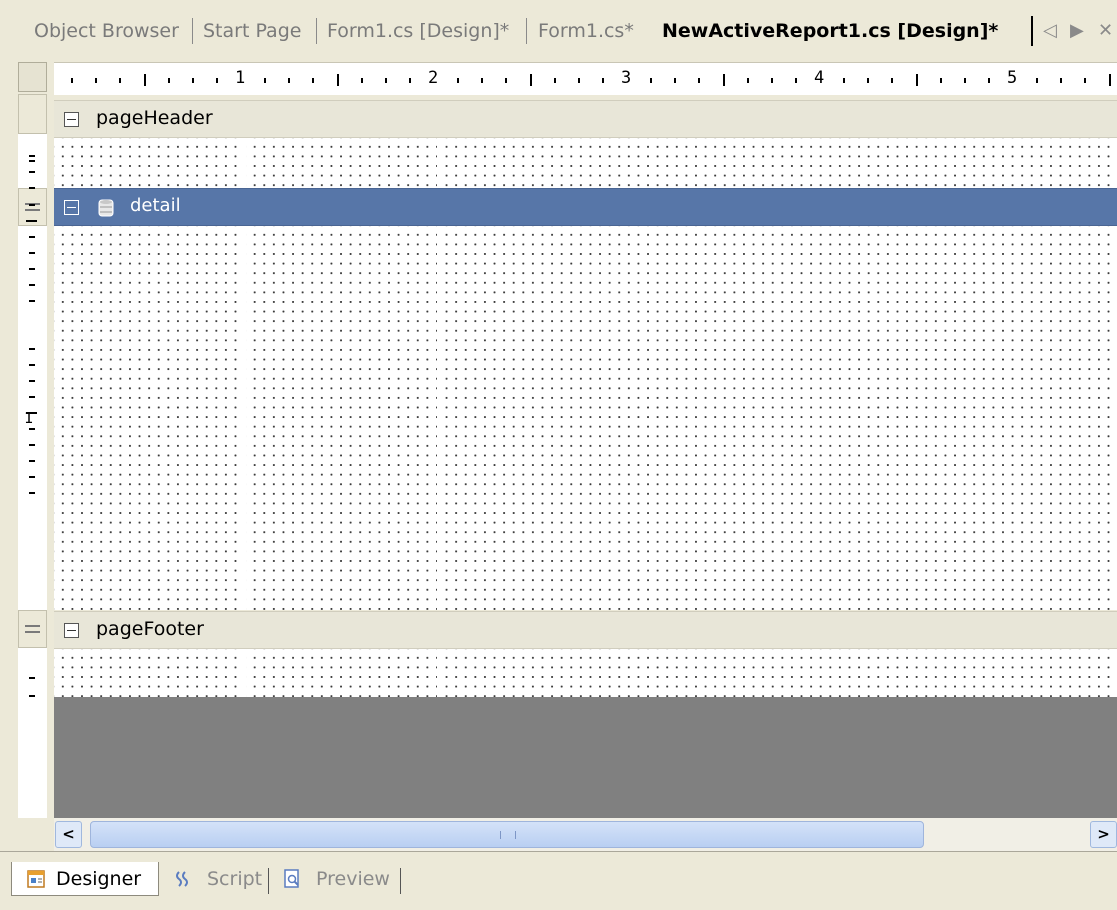 The height and width of the screenshot is (910, 1117). I want to click on ruler-number: 2, so click(433, 78).